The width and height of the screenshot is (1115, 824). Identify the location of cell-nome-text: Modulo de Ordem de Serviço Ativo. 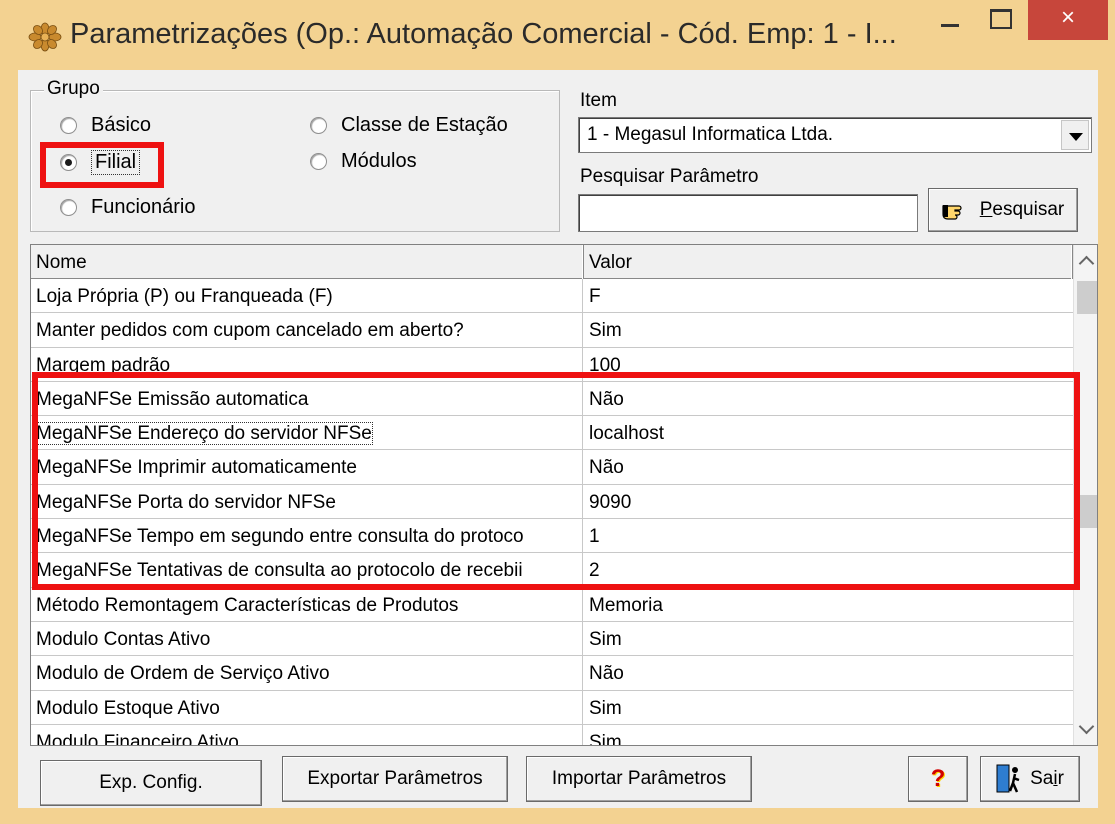
(183, 674).